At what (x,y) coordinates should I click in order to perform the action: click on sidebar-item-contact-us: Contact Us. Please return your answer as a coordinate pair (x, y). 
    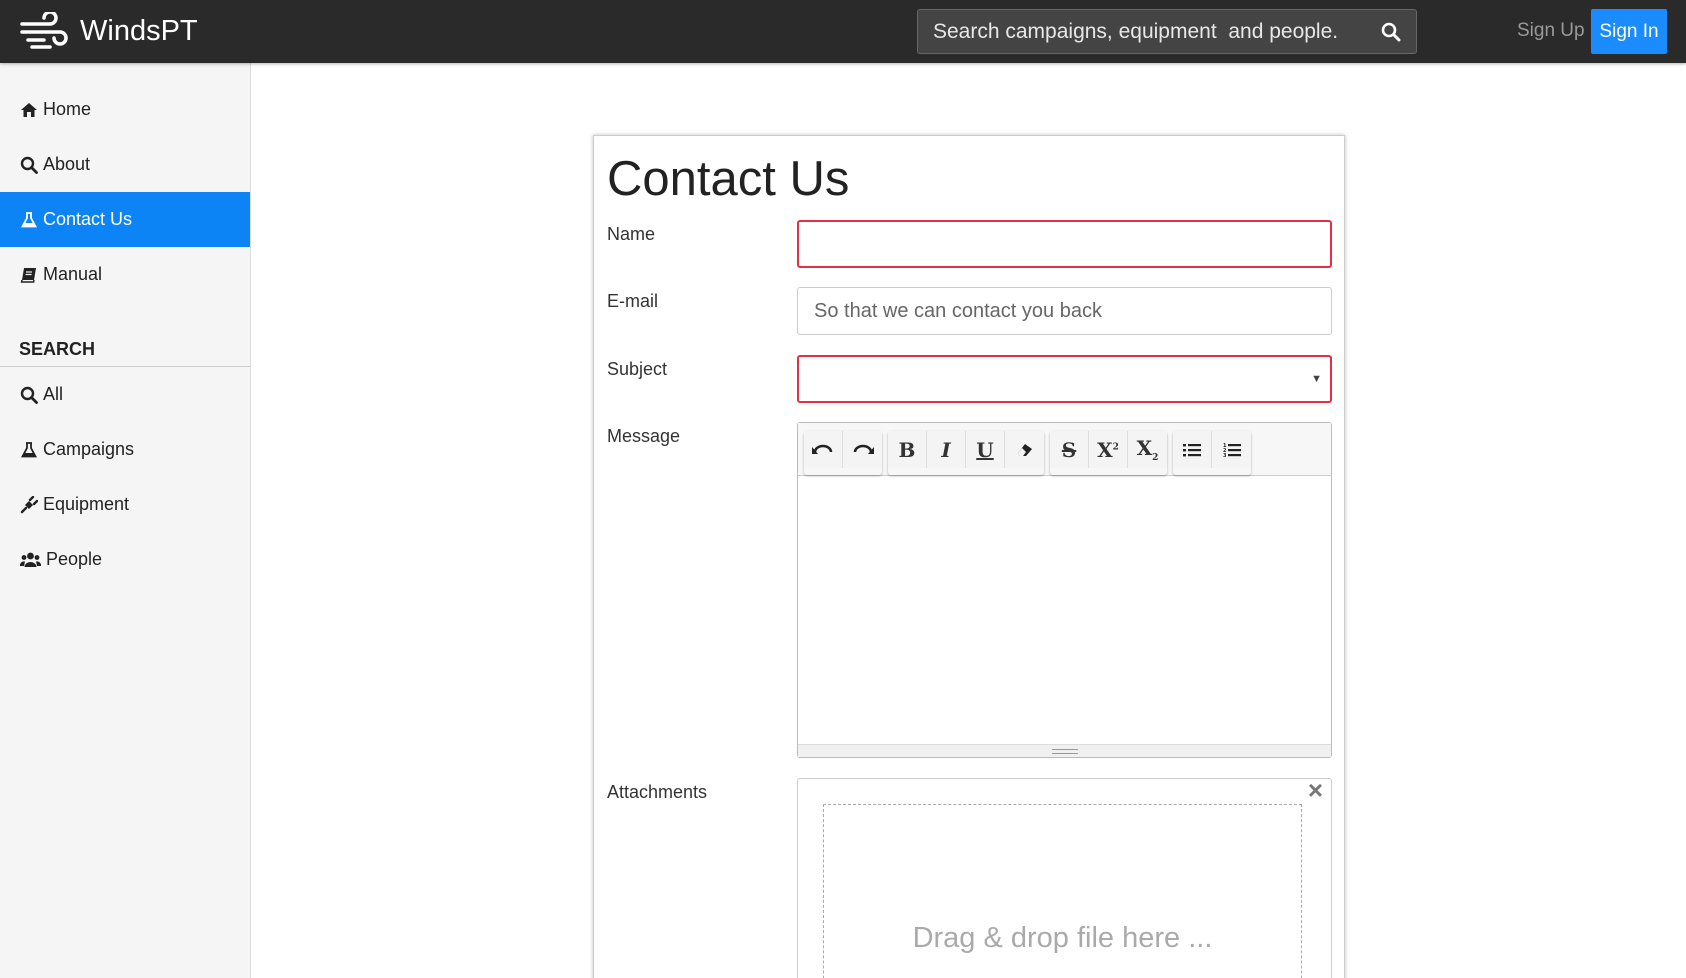
    Looking at the image, I should click on (125, 219).